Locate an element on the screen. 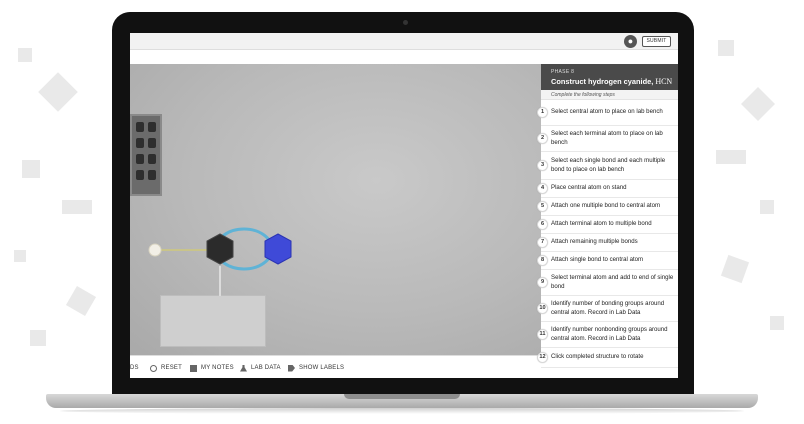 This screenshot has height=424, width=804. step-number: 8 is located at coordinates (542, 260).